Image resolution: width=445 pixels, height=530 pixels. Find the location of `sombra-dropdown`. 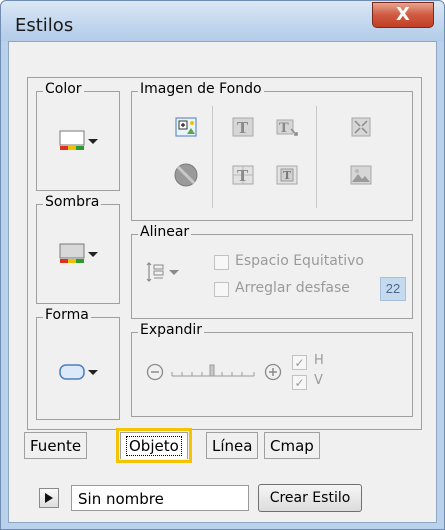

sombra-dropdown is located at coordinates (78, 254).